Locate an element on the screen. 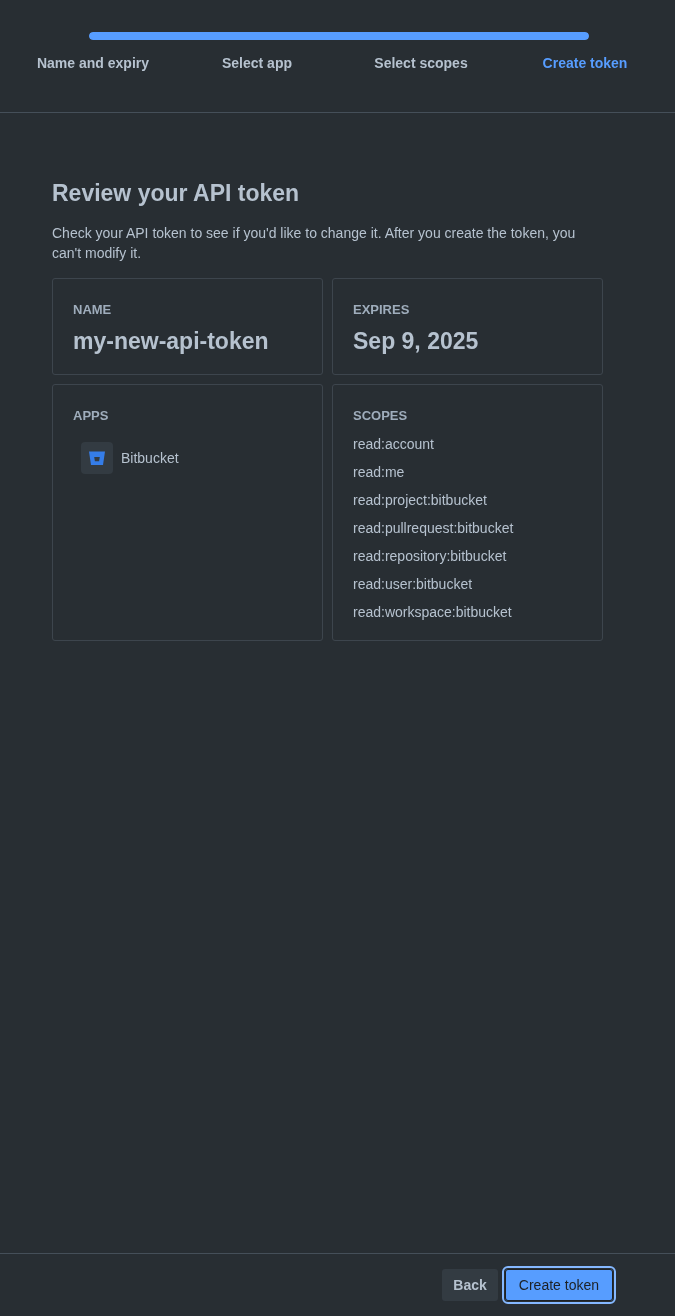 This screenshot has height=1316, width=675. scope-item: read:repository:bitbucket is located at coordinates (430, 556).